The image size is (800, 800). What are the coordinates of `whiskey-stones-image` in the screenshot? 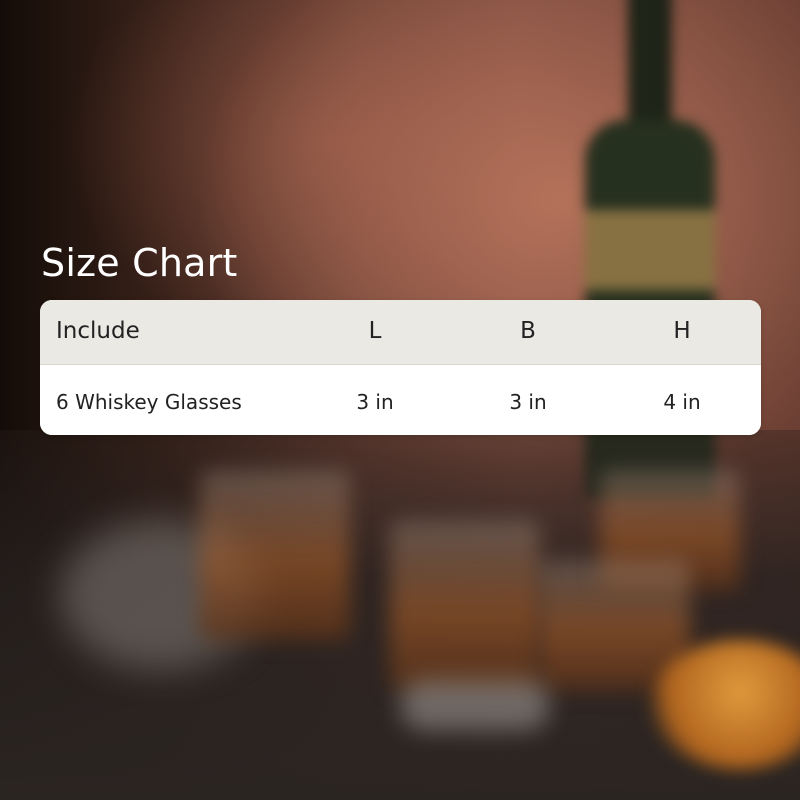 It's located at (475, 705).